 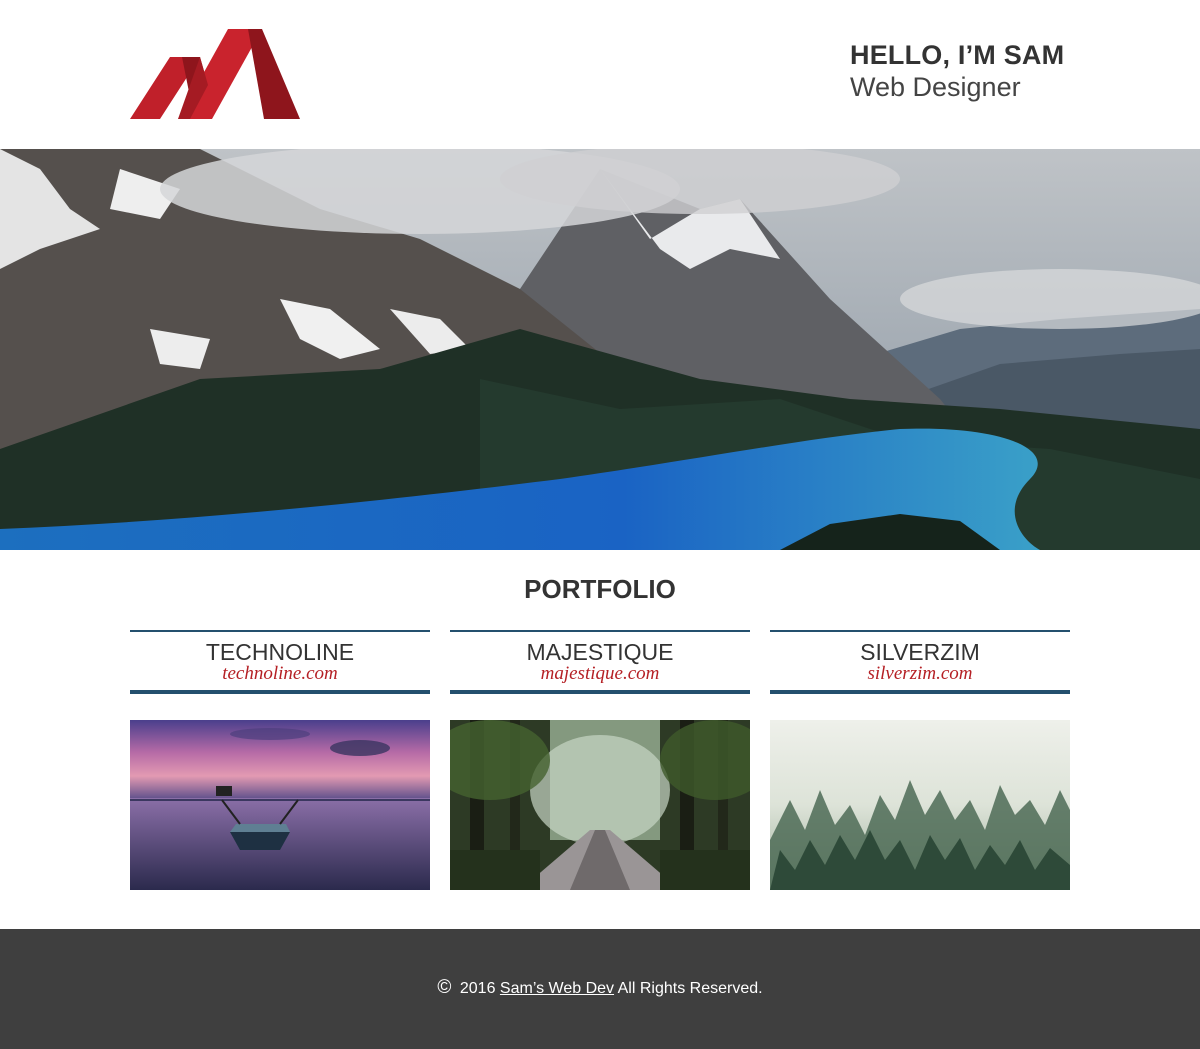 What do you see at coordinates (280, 674) in the screenshot?
I see `portfolio-item-link: technoline.com` at bounding box center [280, 674].